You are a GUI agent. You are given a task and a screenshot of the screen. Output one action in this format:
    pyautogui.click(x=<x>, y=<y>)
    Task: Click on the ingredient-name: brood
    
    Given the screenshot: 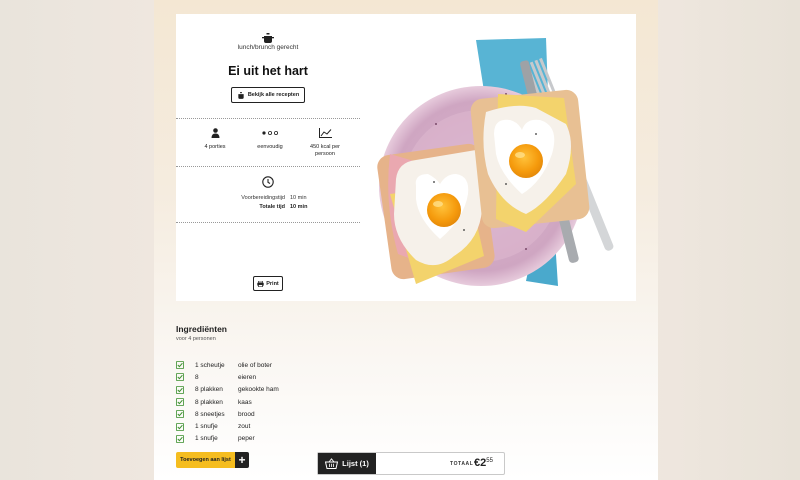 What is the action you would take?
    pyautogui.click(x=246, y=414)
    